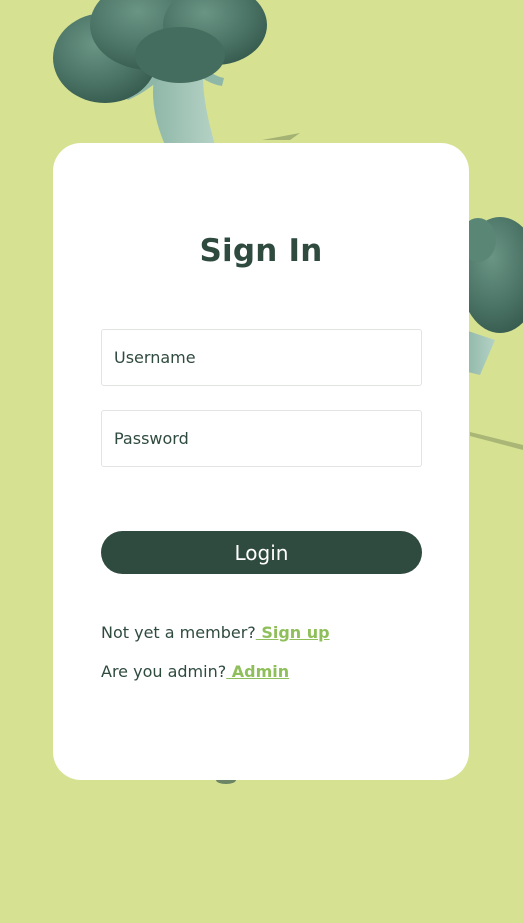 This screenshot has width=523, height=923. I want to click on signin-title: Sign In, so click(261, 251).